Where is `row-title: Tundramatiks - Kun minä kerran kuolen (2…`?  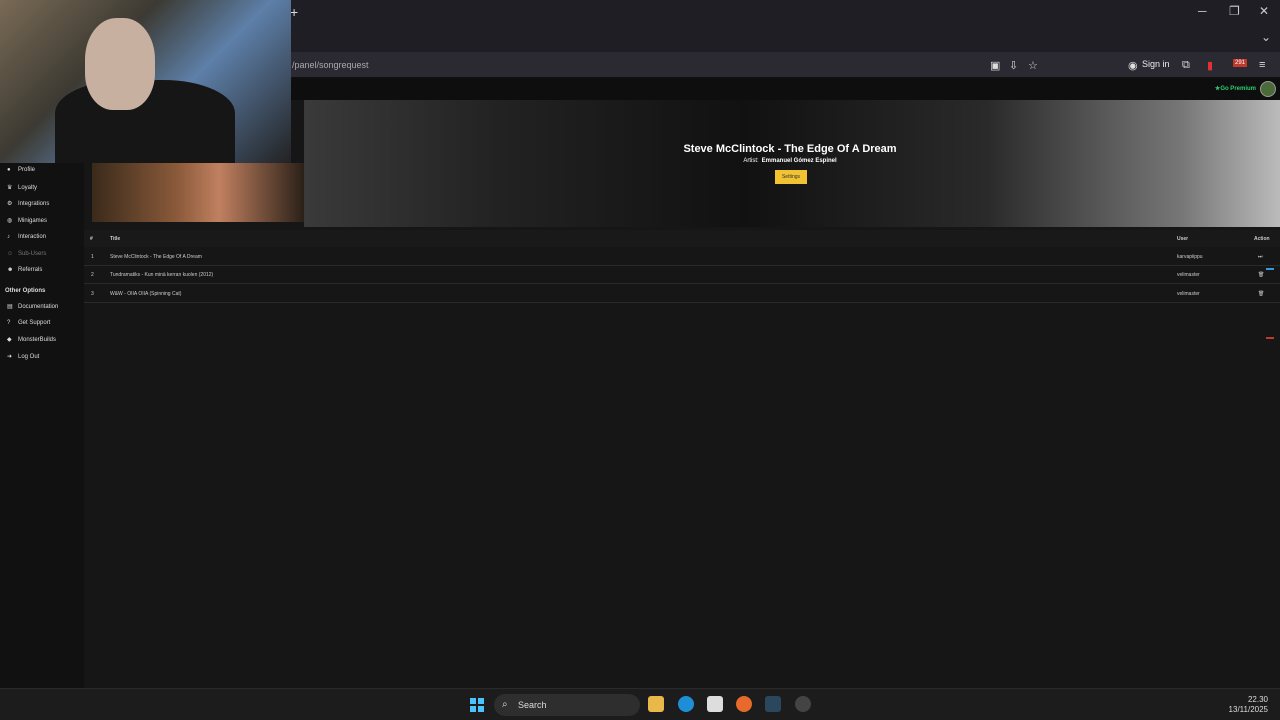 row-title: Tundramatiks - Kun minä kerran kuolen (2… is located at coordinates (162, 275).